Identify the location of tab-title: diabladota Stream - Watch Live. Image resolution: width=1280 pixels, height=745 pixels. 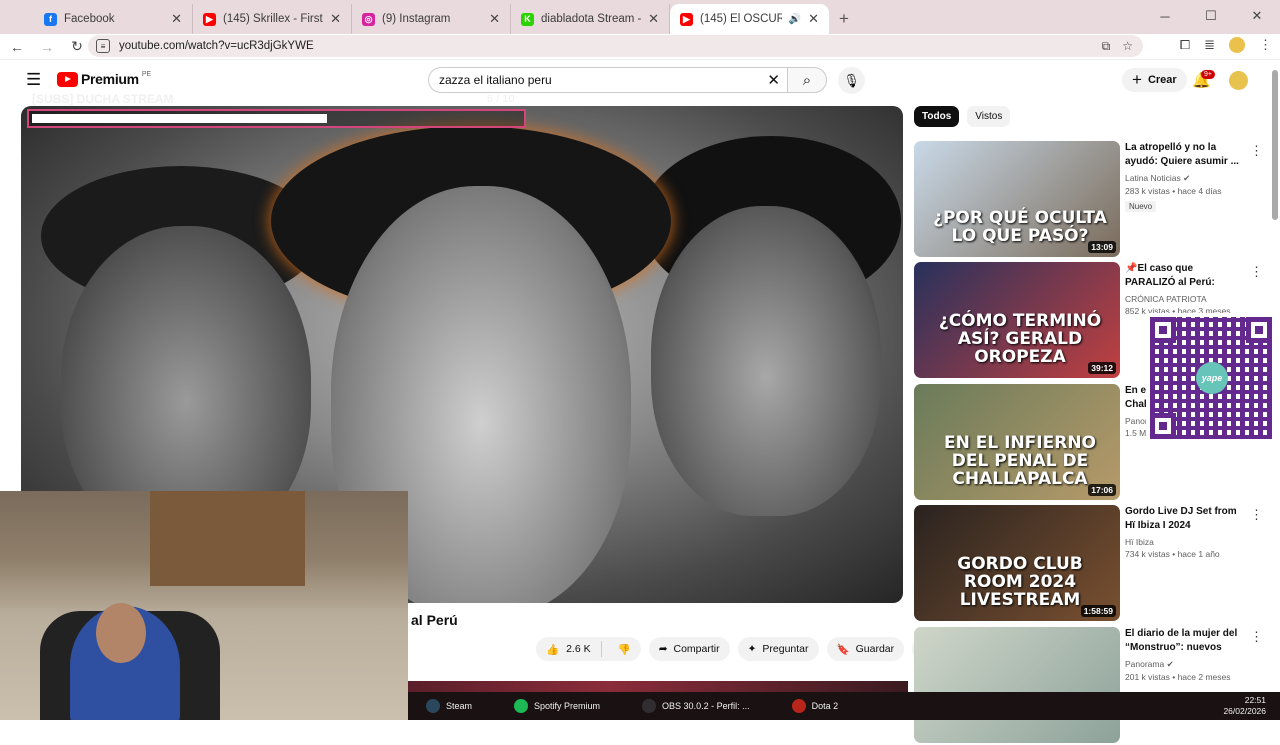
(591, 19).